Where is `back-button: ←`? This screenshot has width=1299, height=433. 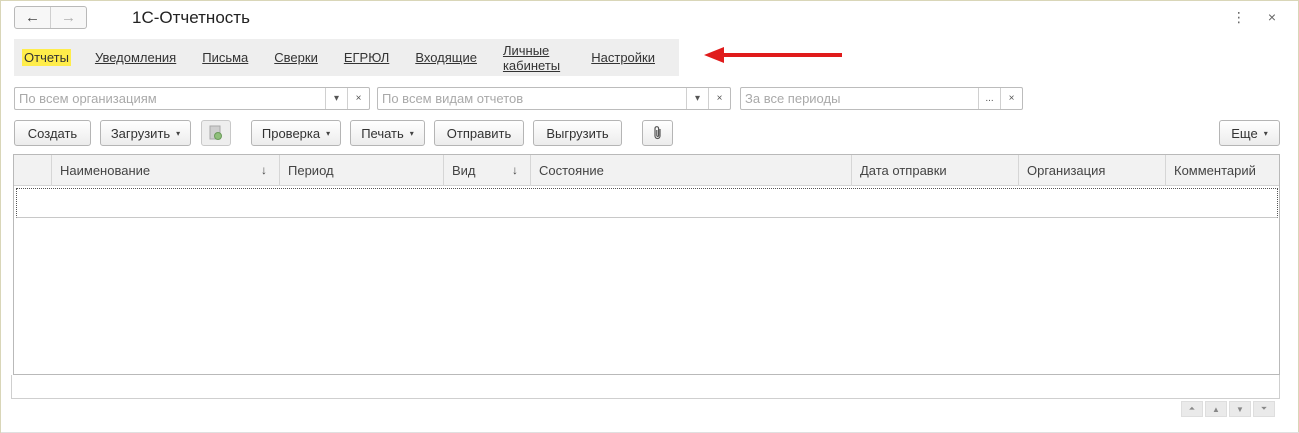
back-button: ← is located at coordinates (33, 17).